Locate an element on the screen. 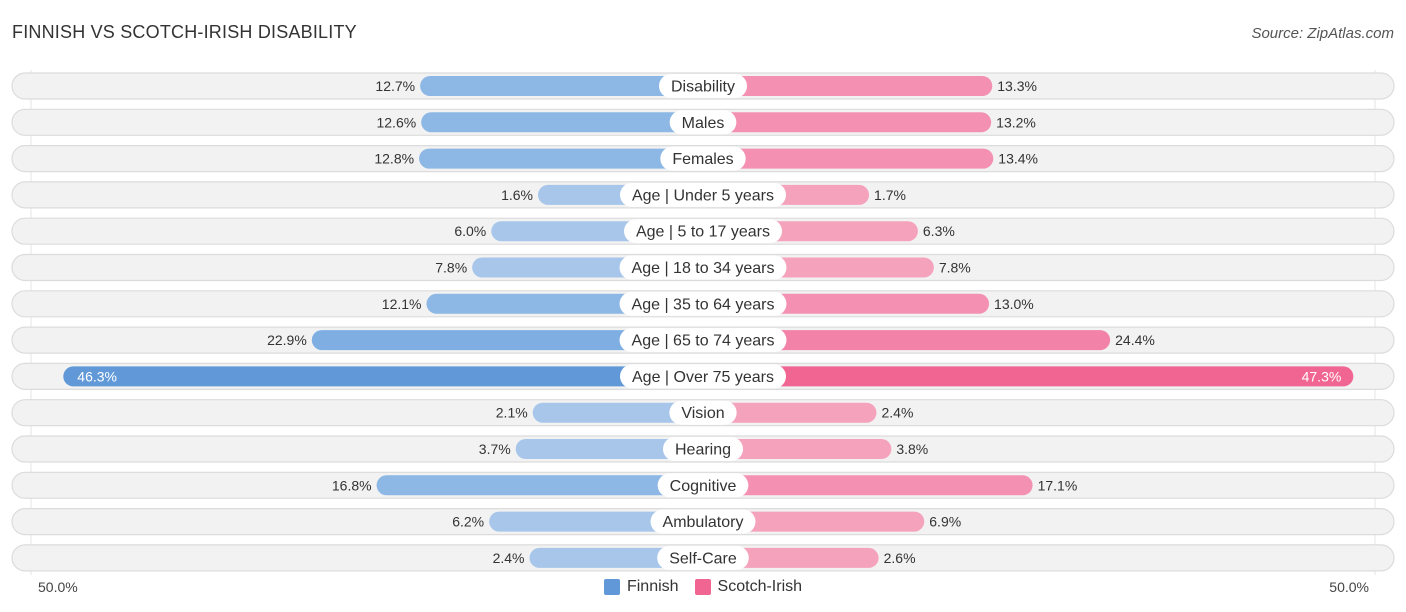  category-label: Age | Over 75 years is located at coordinates (703, 377).